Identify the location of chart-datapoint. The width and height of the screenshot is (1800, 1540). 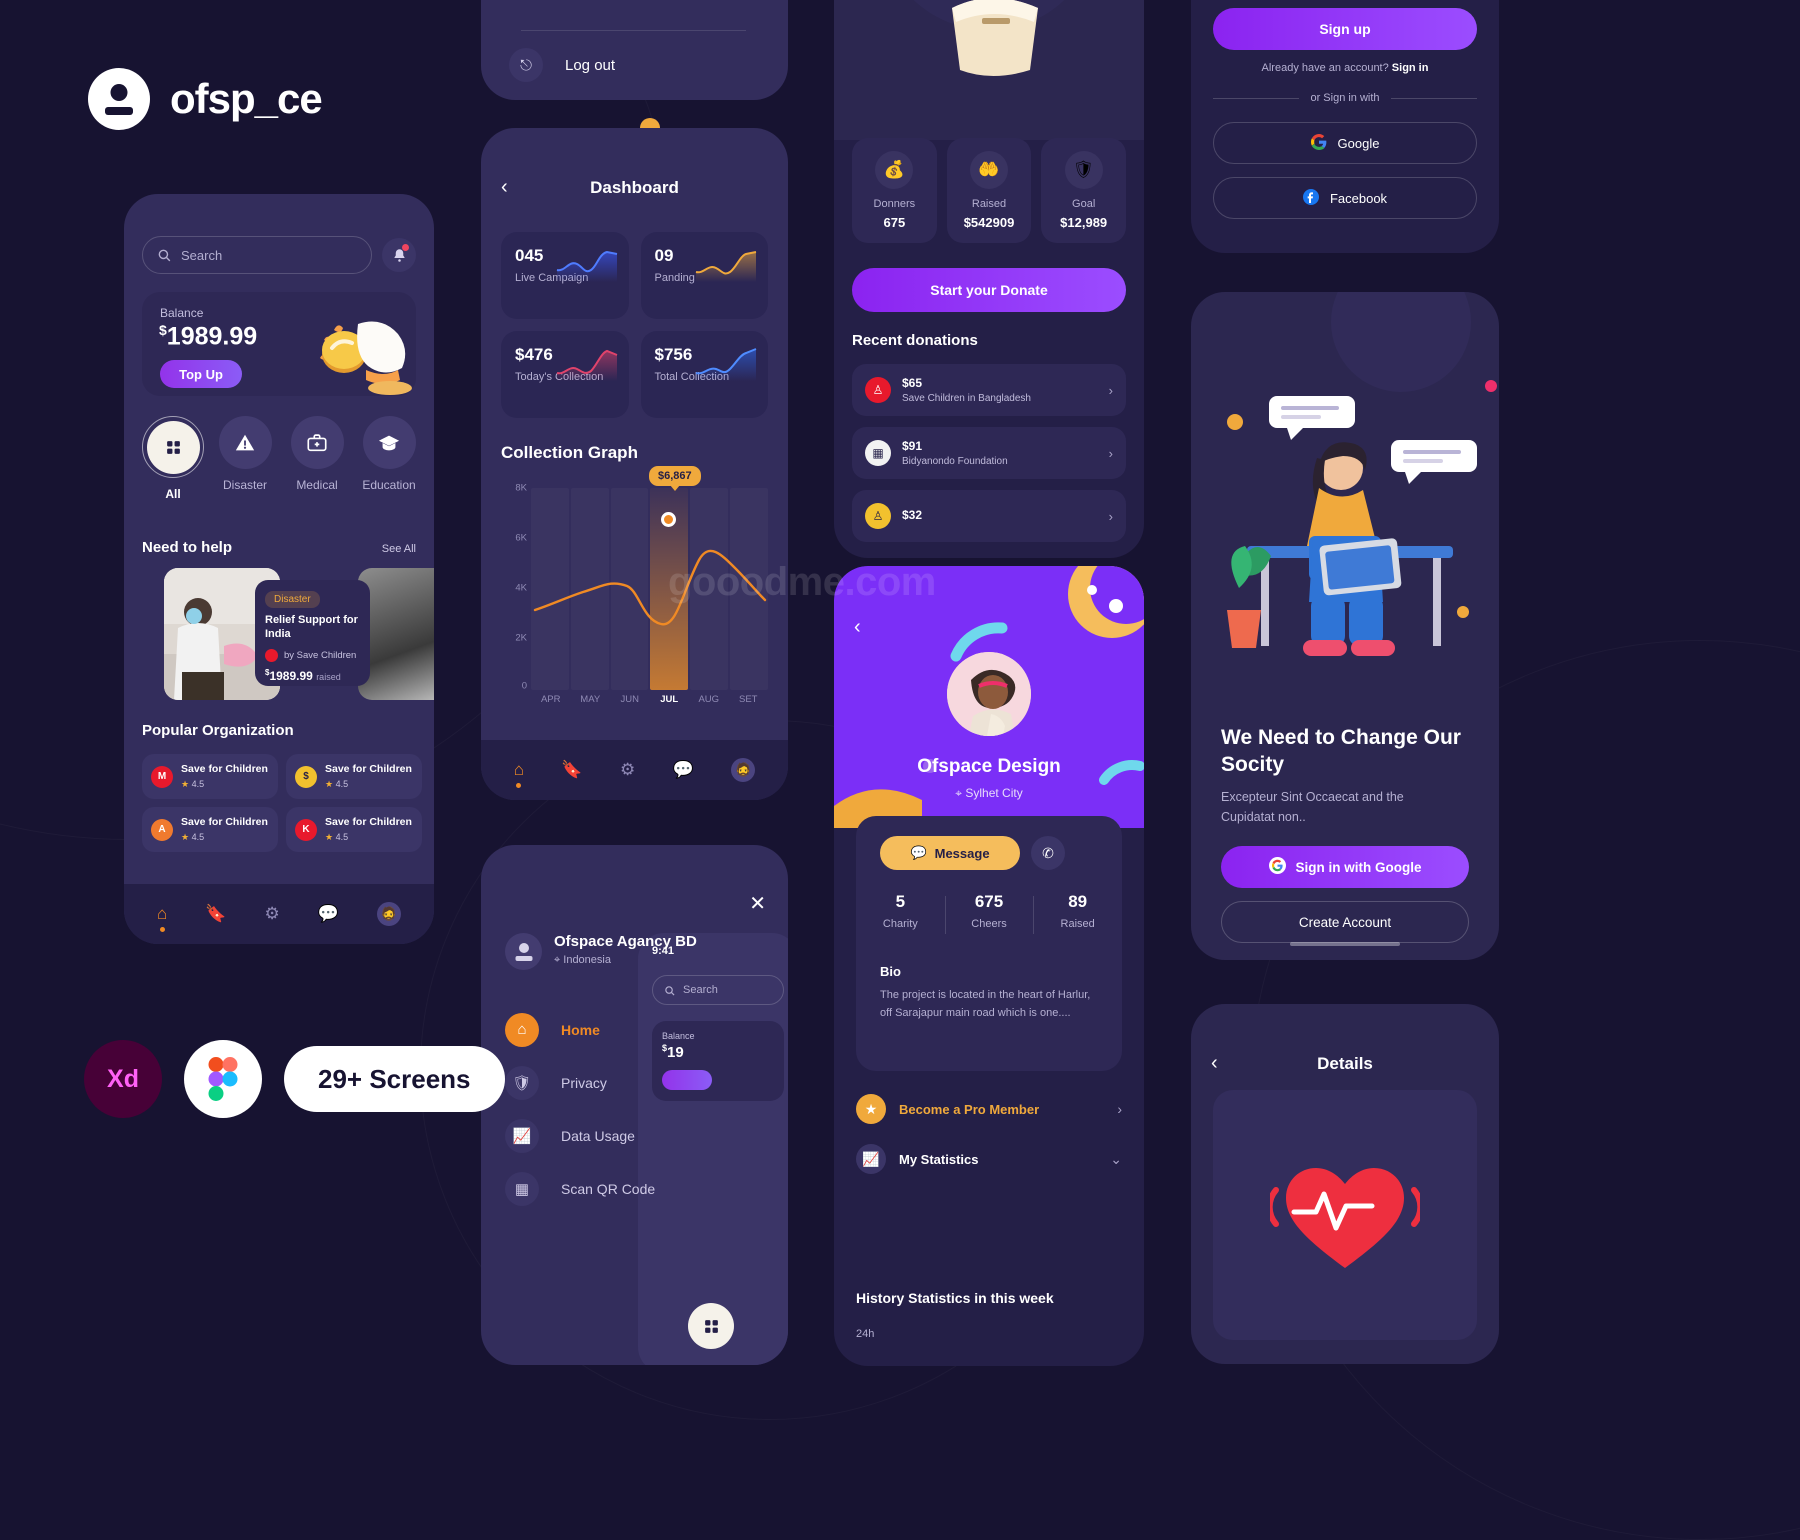
(668, 519).